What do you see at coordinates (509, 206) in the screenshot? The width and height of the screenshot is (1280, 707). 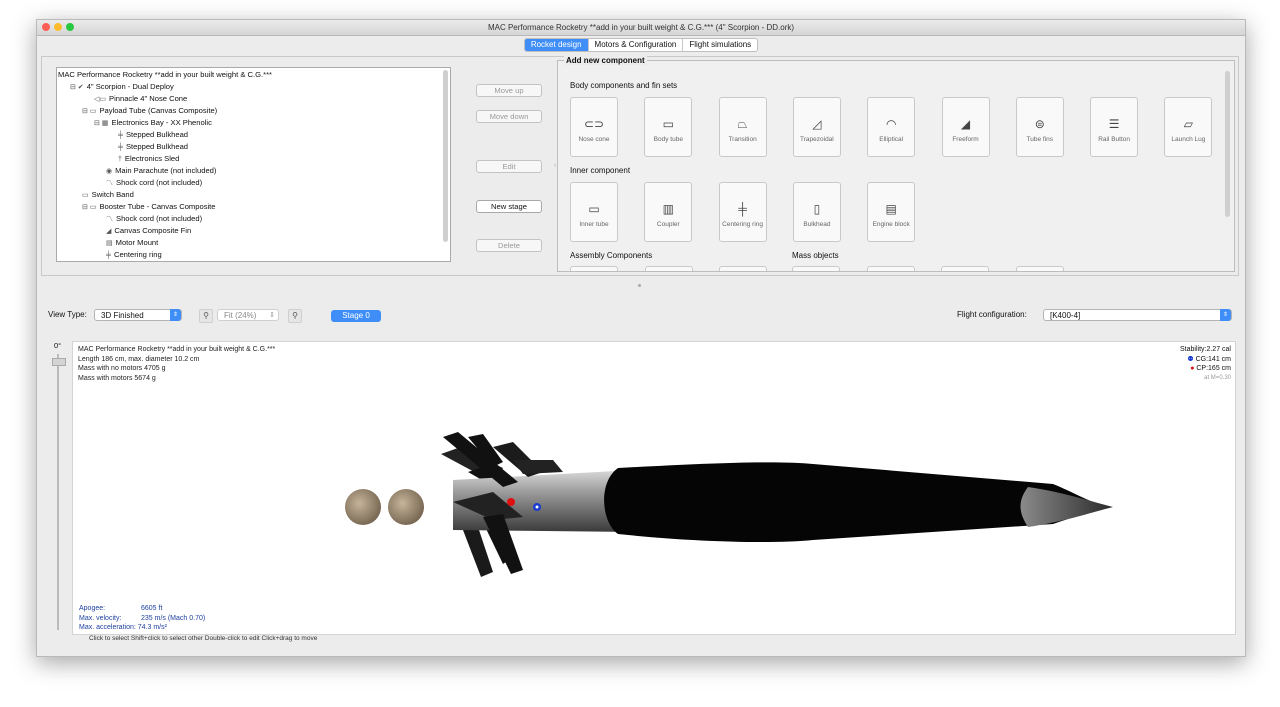 I see `new-stage-button: New stage` at bounding box center [509, 206].